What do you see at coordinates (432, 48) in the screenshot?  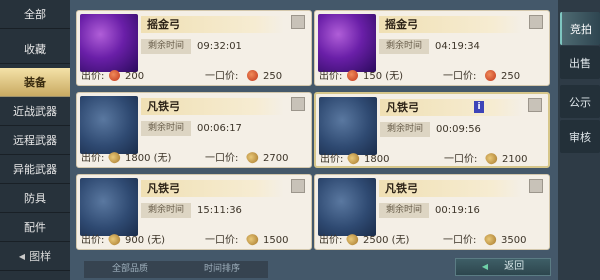 I see `listing-card: 摇金弓 剩余时间 04:19:34 出价: 150 (无) 一口价: 250` at bounding box center [432, 48].